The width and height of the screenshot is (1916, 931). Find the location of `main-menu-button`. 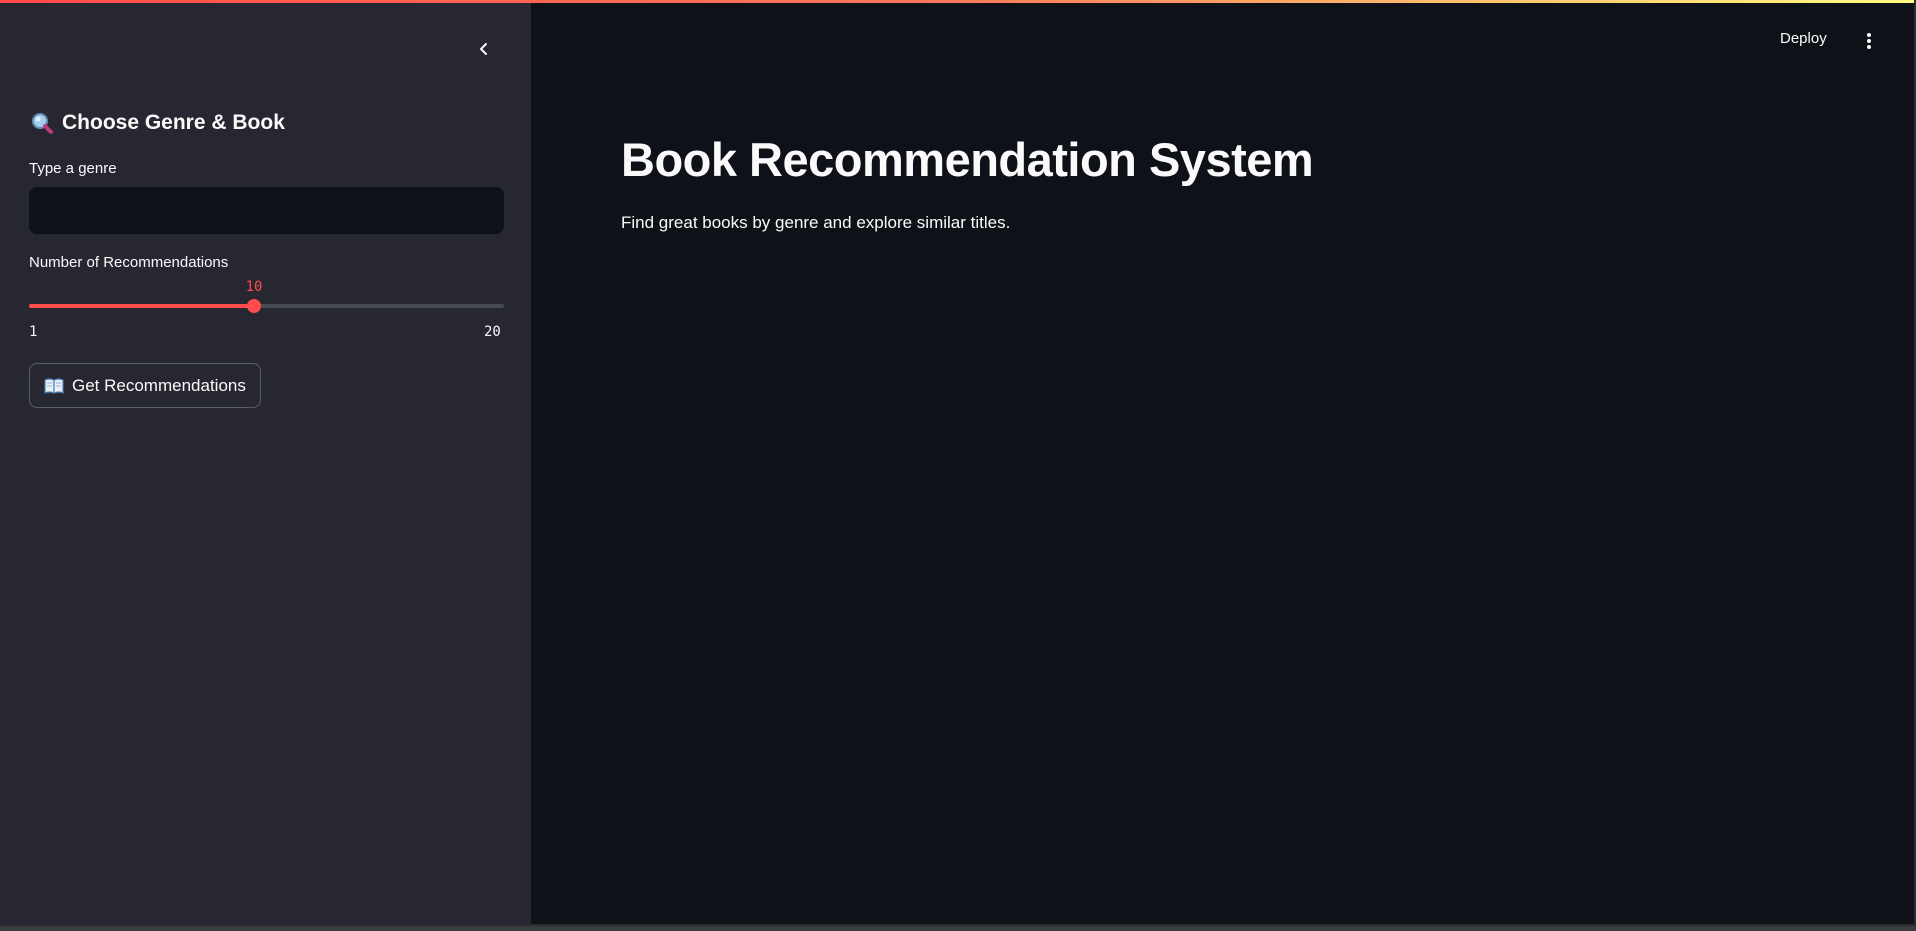

main-menu-button is located at coordinates (1869, 41).